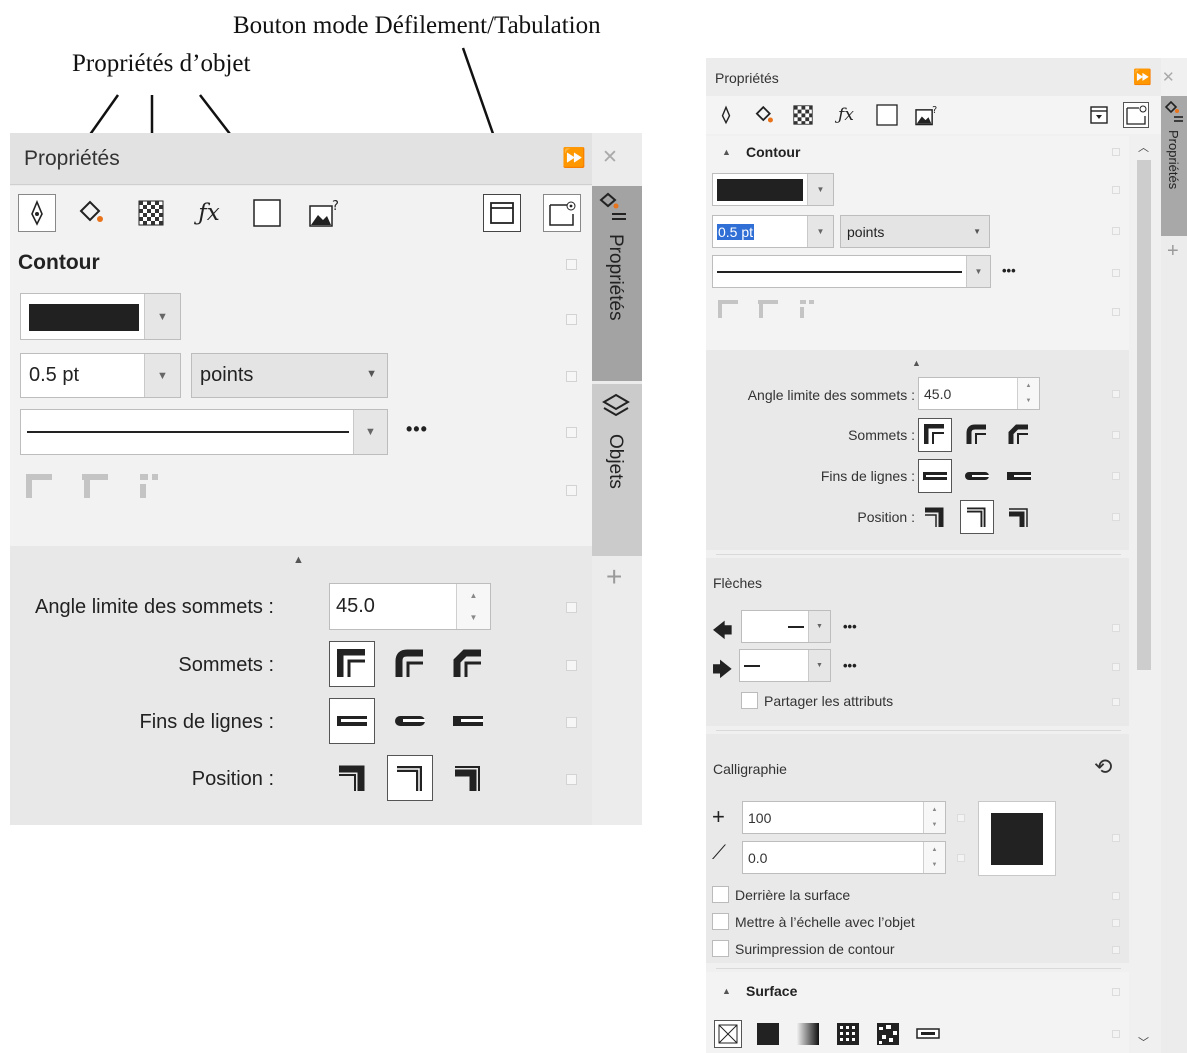 The image size is (1187, 1053). I want to click on no-fill-icon, so click(728, 1034).